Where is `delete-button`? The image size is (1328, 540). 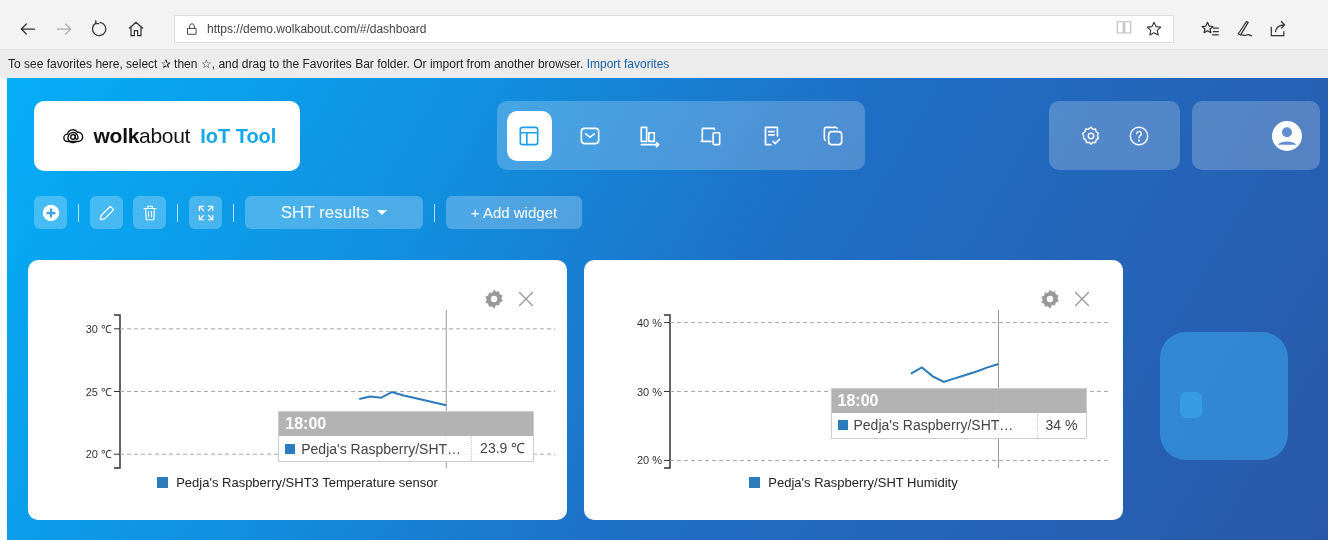 delete-button is located at coordinates (149, 212).